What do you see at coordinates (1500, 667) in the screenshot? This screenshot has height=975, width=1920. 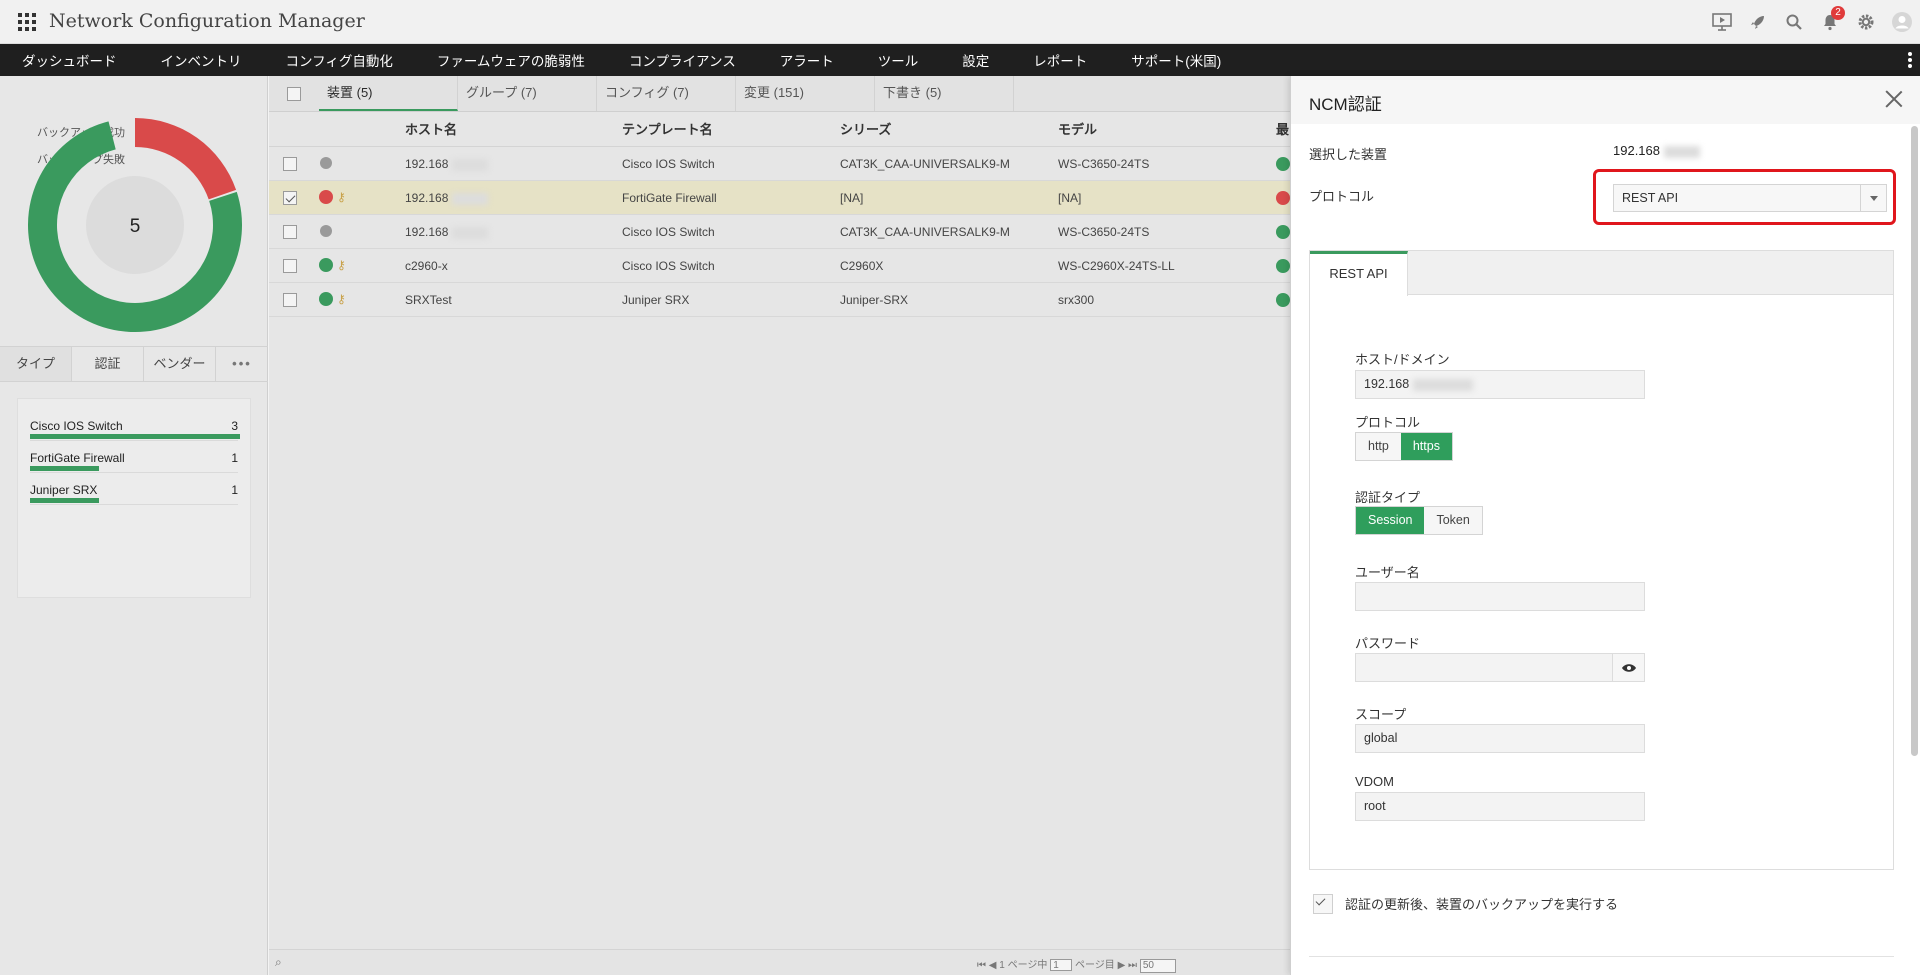 I see `password-input` at bounding box center [1500, 667].